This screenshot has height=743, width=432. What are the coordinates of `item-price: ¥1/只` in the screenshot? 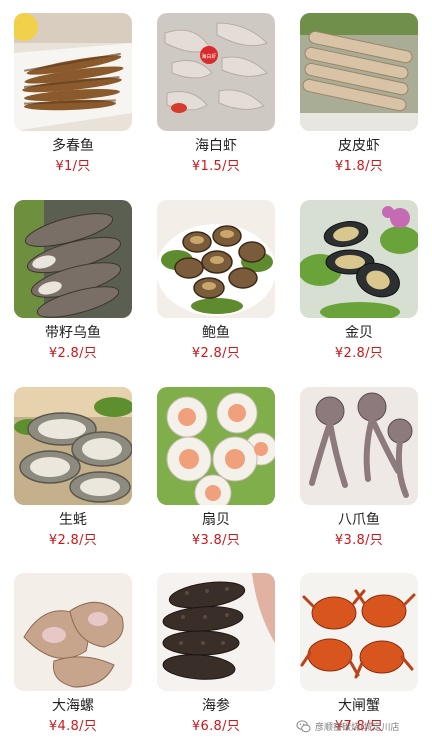 It's located at (73, 166).